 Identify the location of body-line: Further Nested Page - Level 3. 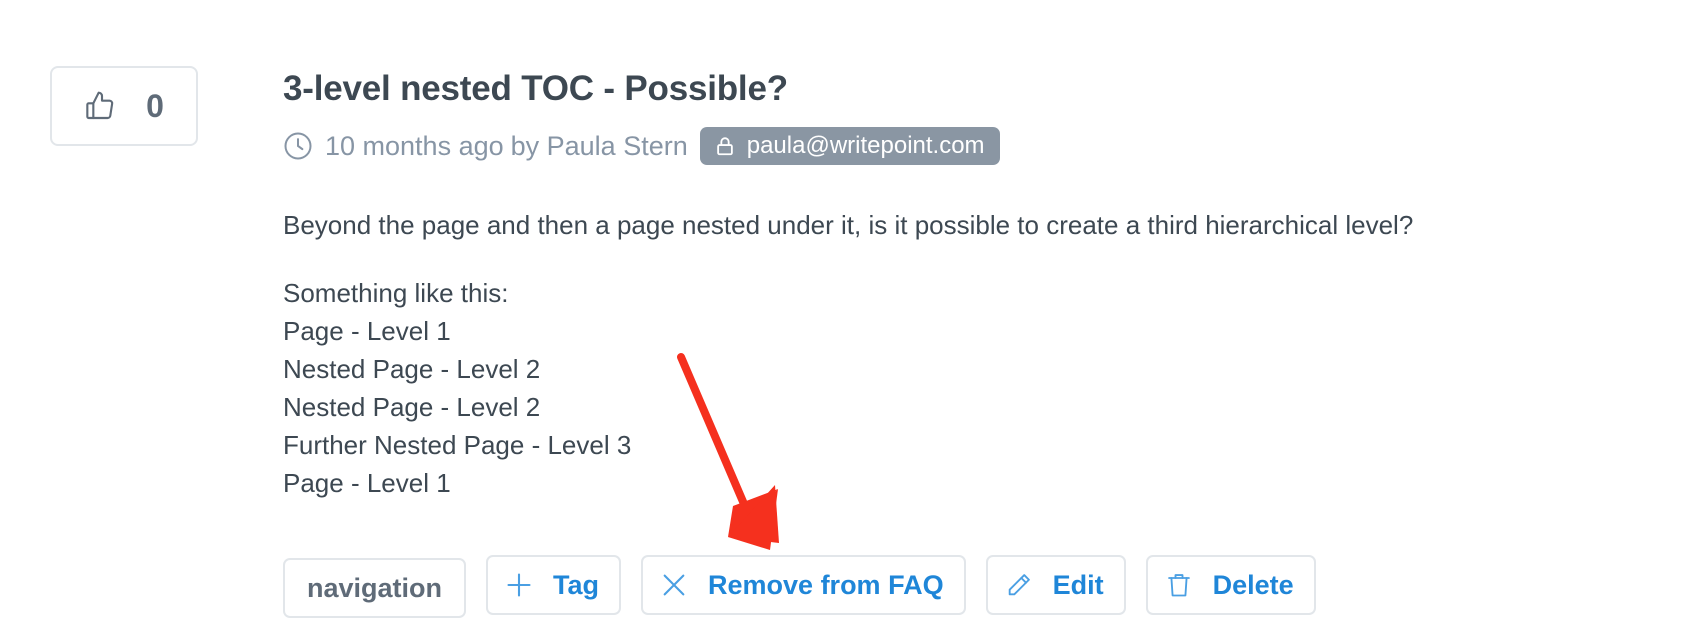
(457, 445).